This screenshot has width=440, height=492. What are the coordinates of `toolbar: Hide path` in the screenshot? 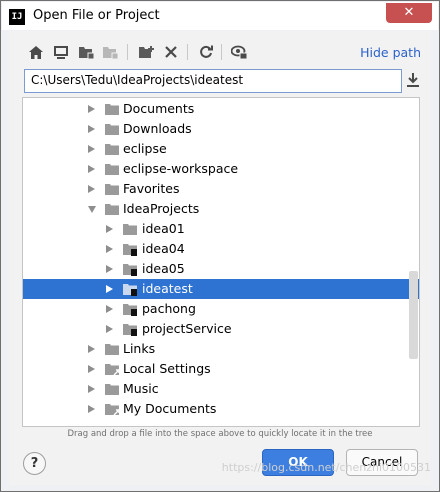 It's located at (220, 52).